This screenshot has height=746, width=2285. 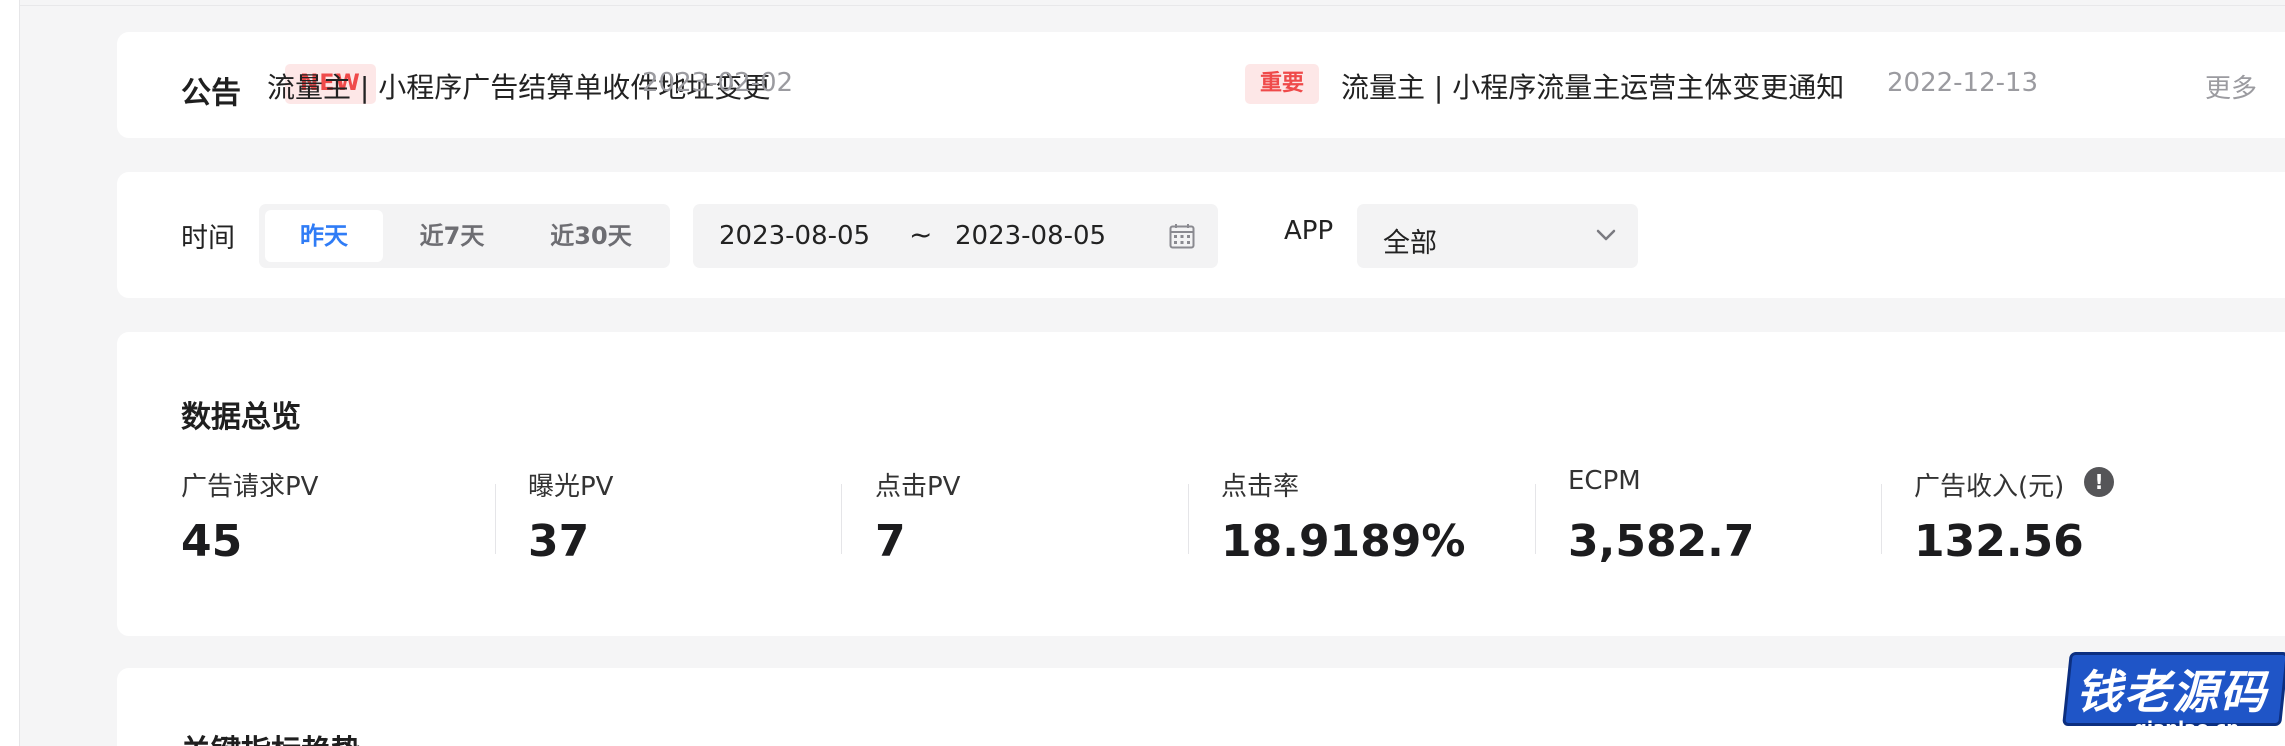 What do you see at coordinates (1201, 707) in the screenshot?
I see `key-metrics-trend-card: 关键指标趋势` at bounding box center [1201, 707].